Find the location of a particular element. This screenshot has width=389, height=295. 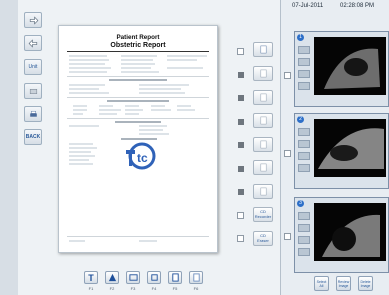

image-icon is located at coordinates (133, 277).